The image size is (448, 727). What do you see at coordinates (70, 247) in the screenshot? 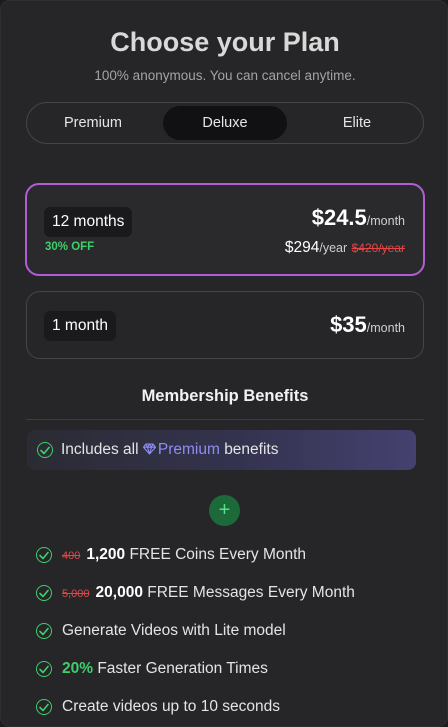
I see `discount-label: 30% OFF` at bounding box center [70, 247].